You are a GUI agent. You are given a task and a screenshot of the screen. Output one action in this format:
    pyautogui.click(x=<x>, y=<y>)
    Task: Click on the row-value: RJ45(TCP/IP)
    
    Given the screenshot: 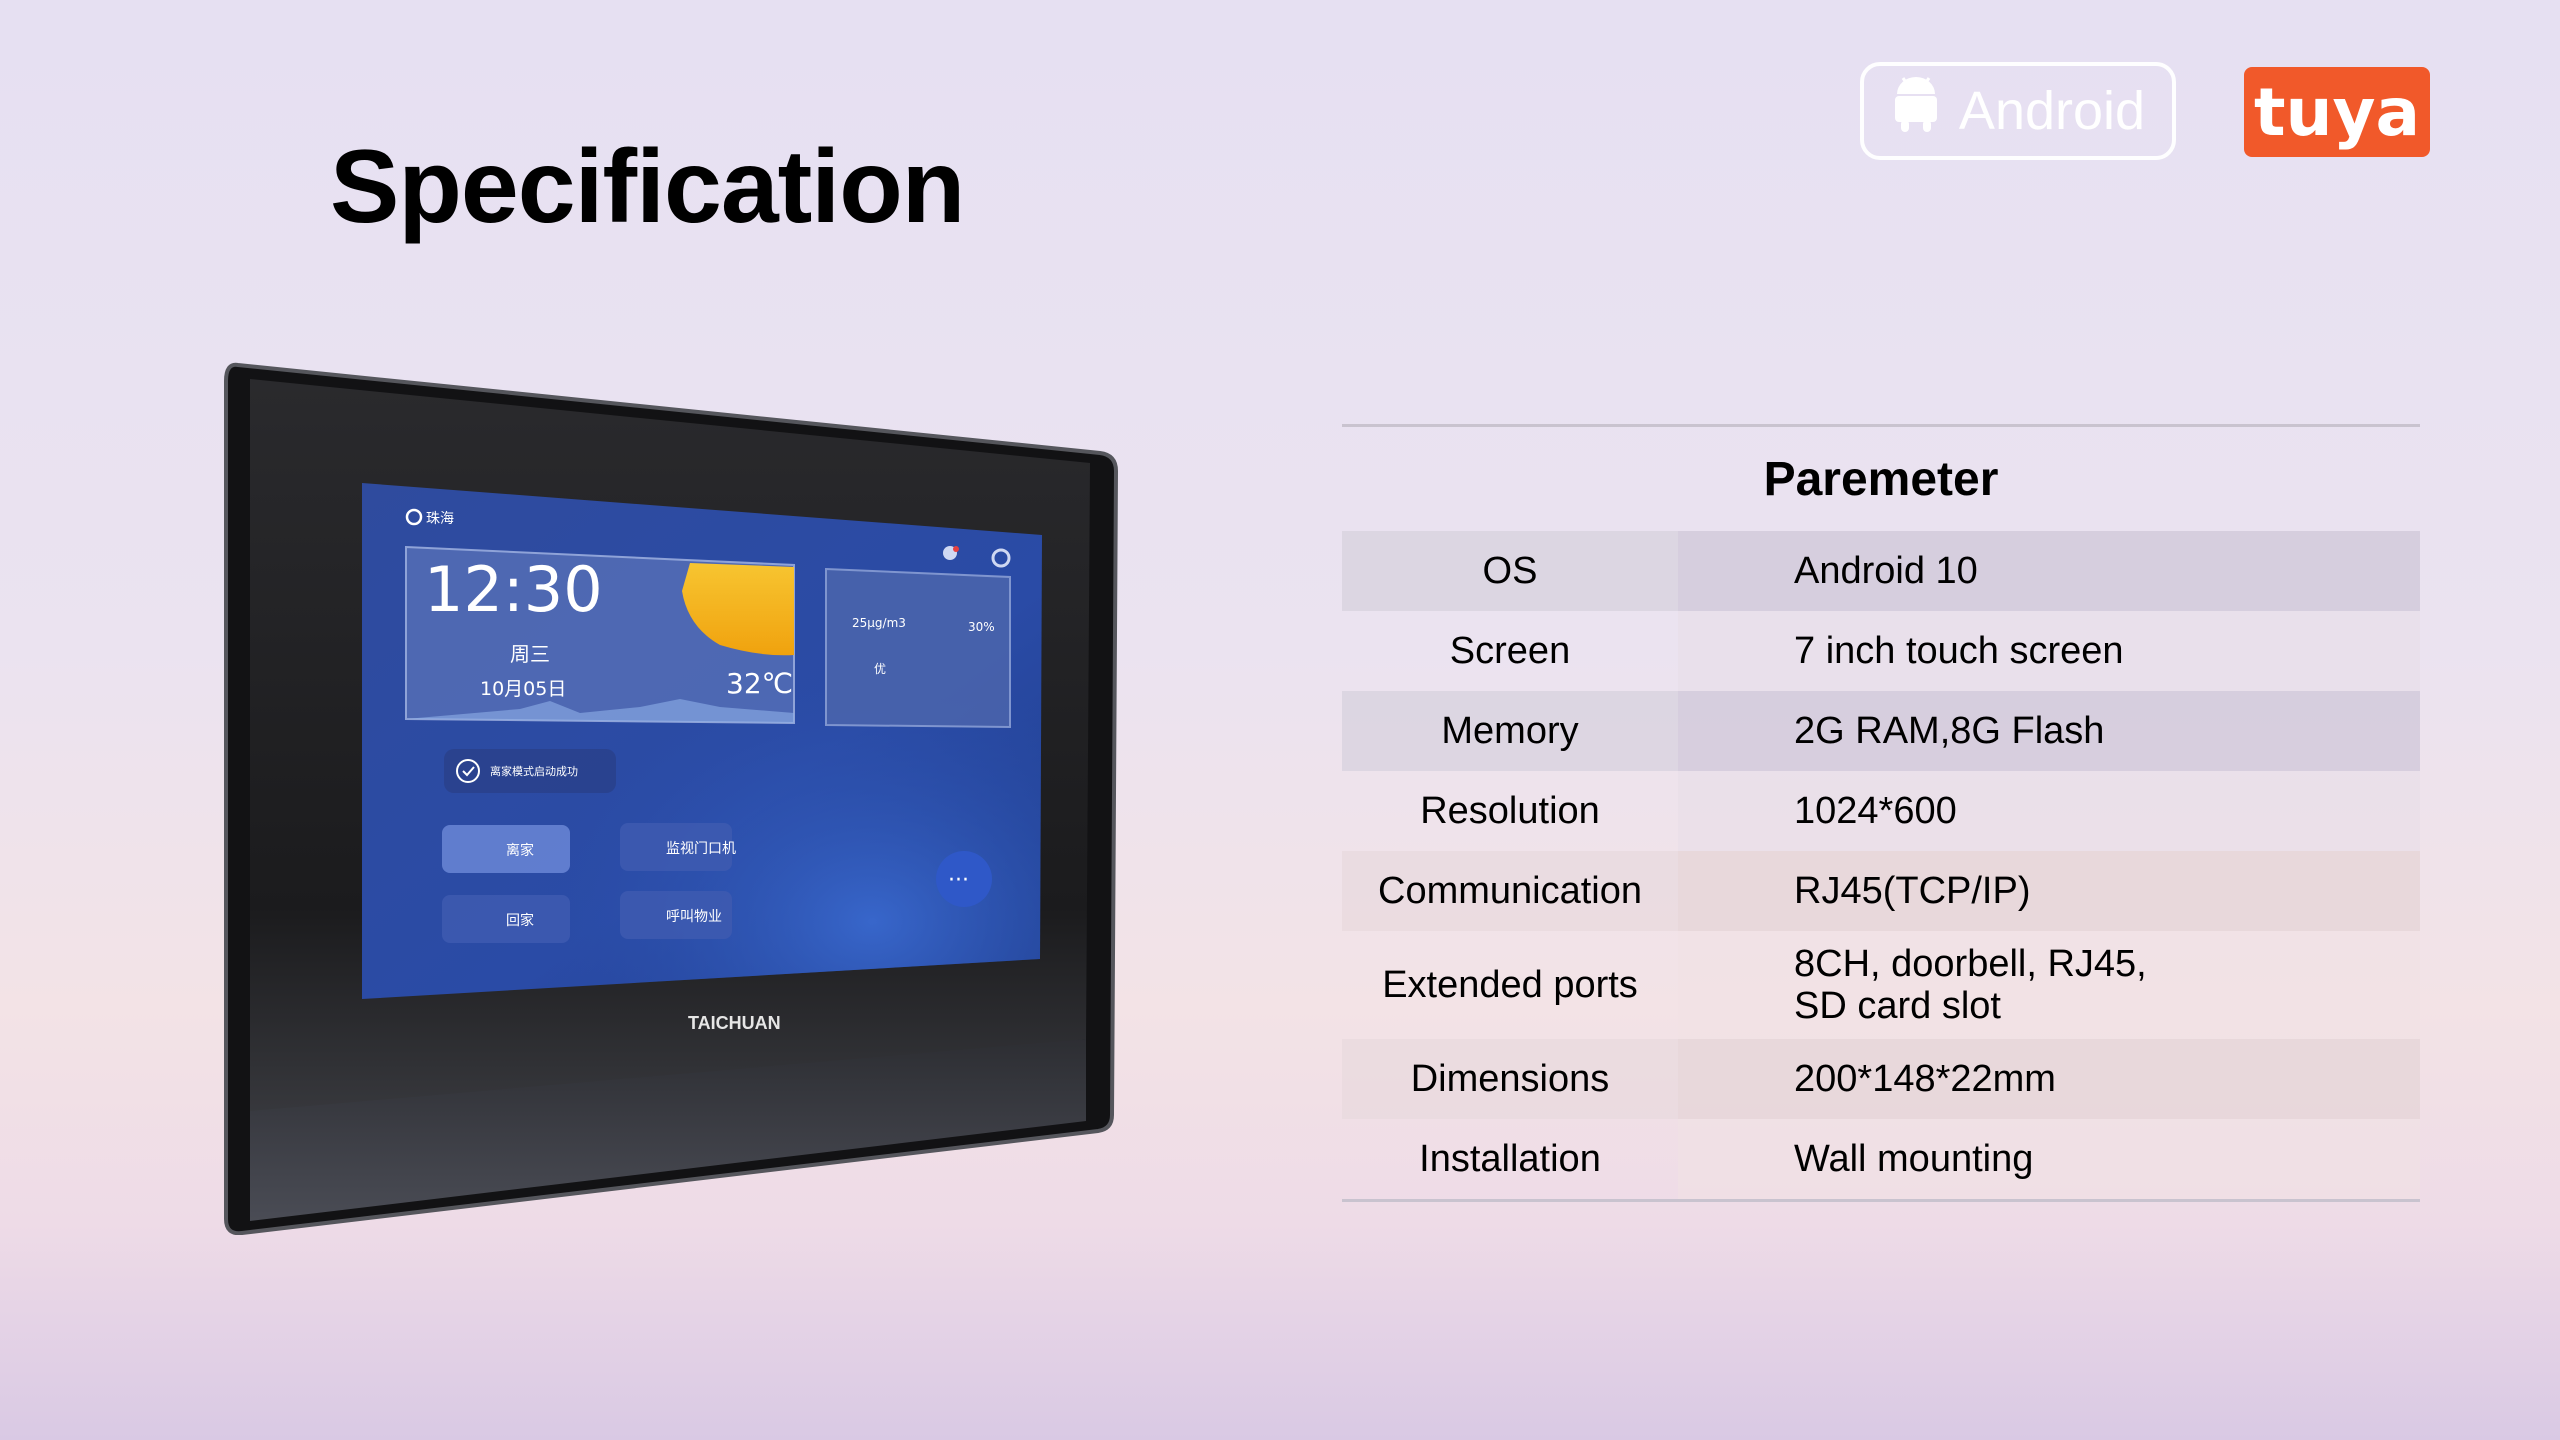 What is the action you would take?
    pyautogui.click(x=2049, y=891)
    